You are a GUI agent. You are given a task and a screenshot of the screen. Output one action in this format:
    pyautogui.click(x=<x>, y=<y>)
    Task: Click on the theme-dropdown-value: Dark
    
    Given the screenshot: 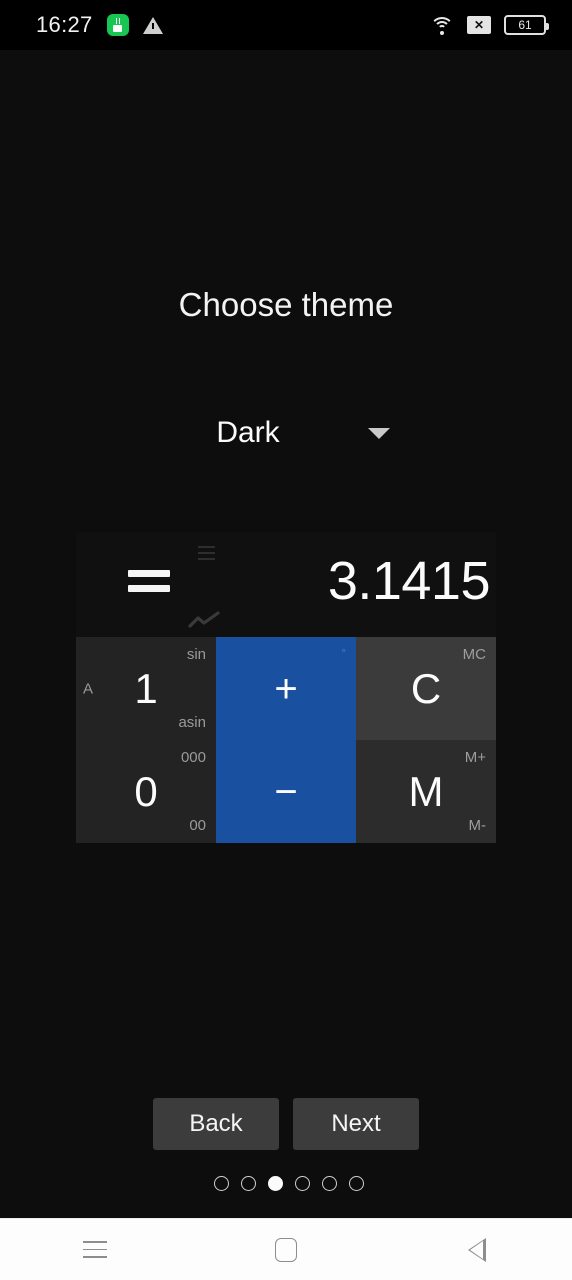 What is the action you would take?
    pyautogui.click(x=248, y=432)
    